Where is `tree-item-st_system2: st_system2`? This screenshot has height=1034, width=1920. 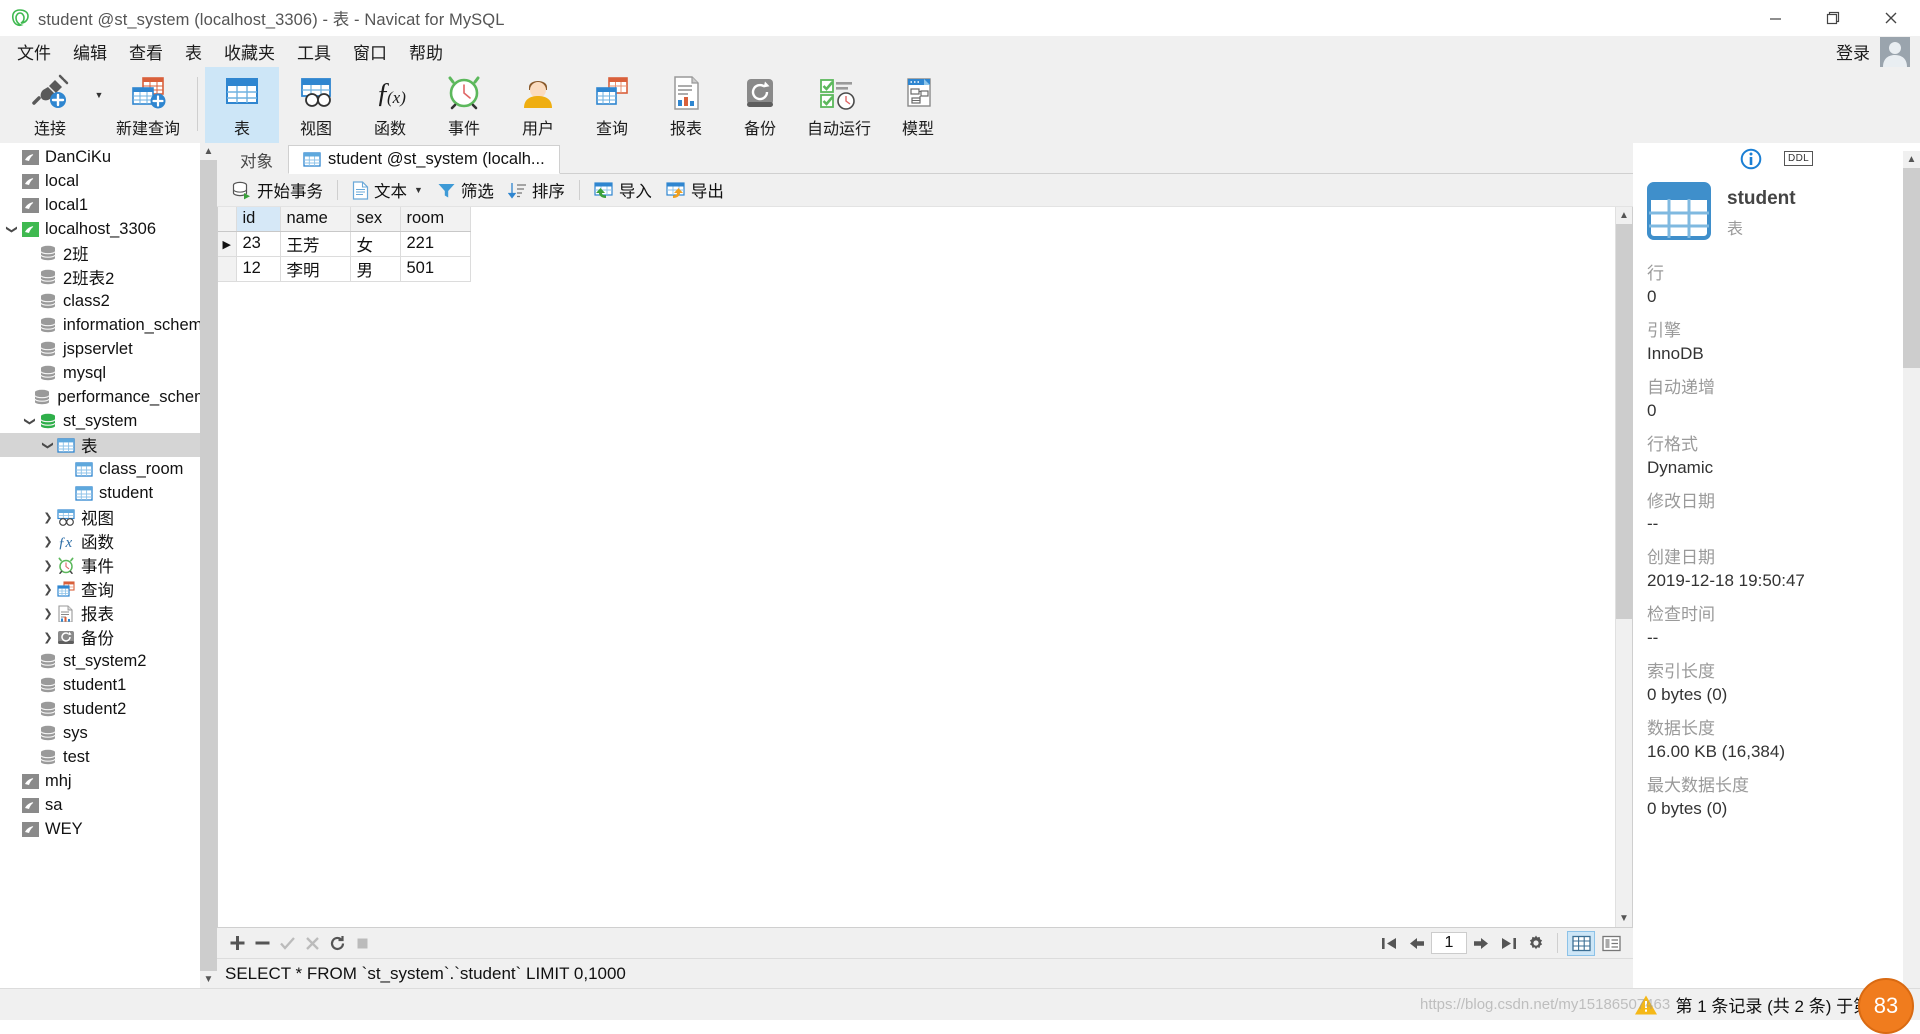 tree-item-st_system2: st_system2 is located at coordinates (108, 661).